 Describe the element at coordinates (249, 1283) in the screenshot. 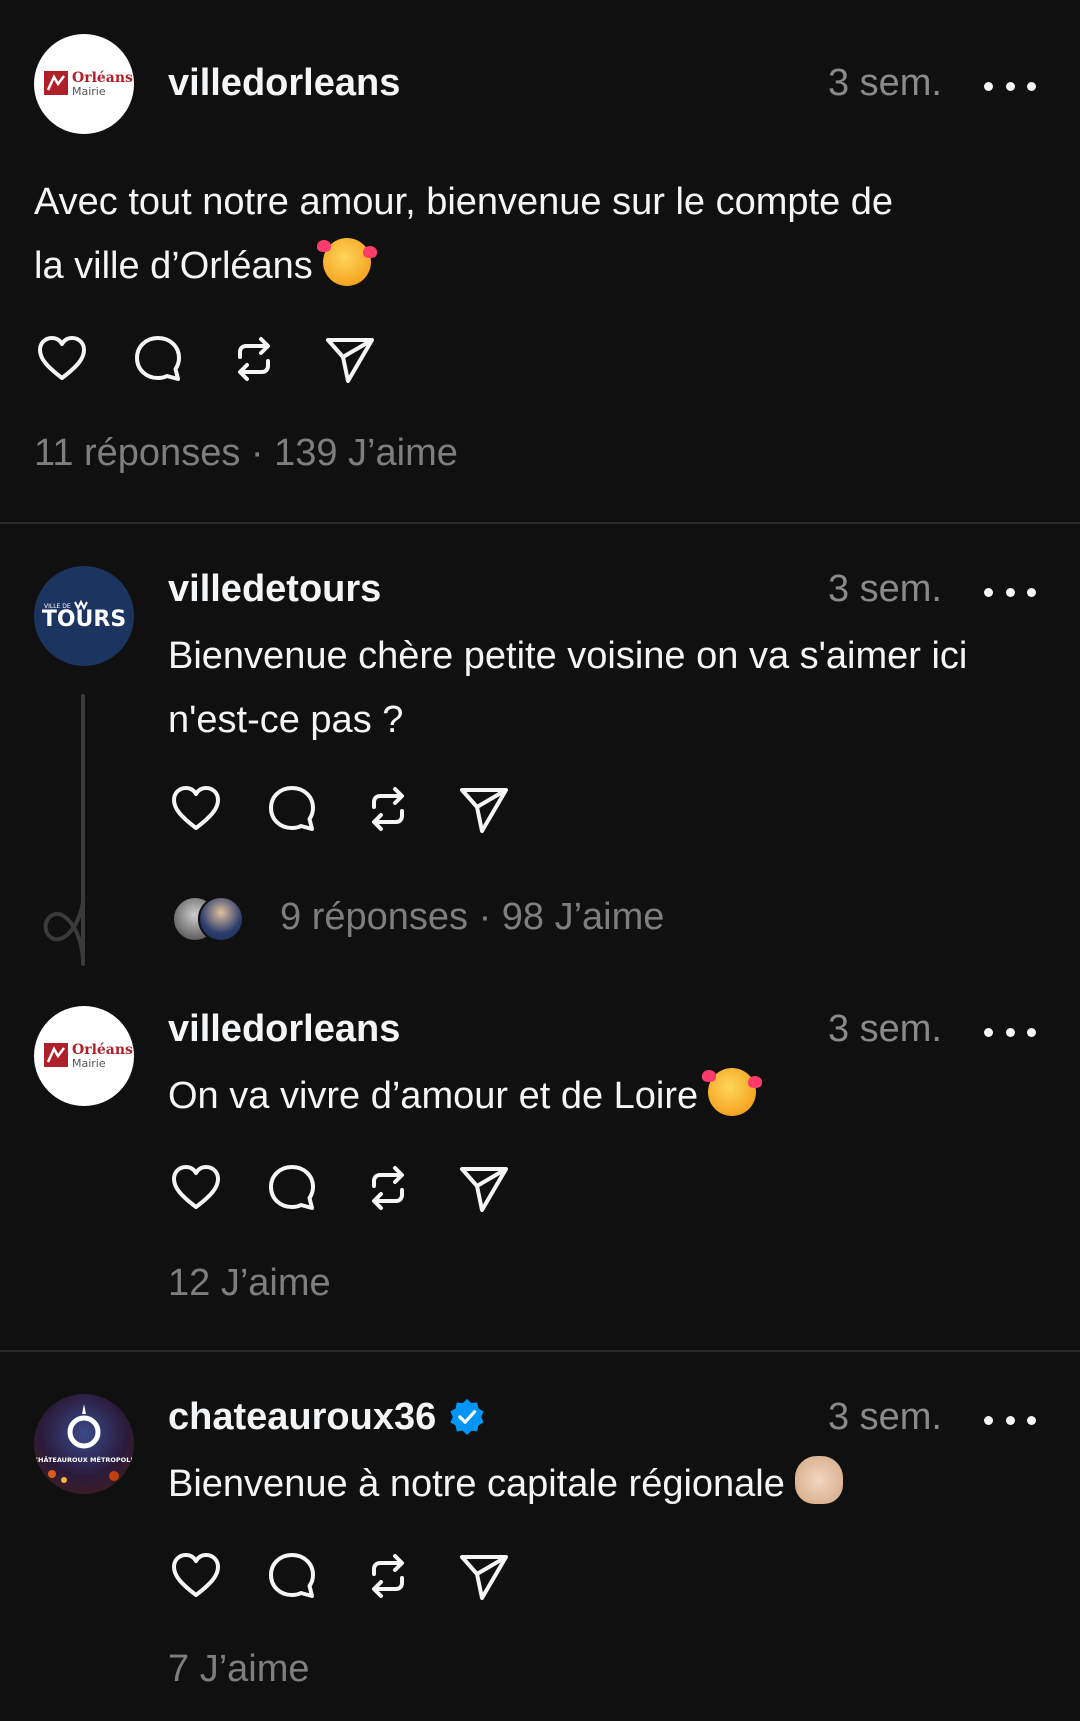

I see `post-stats: 12 J’aime` at that location.